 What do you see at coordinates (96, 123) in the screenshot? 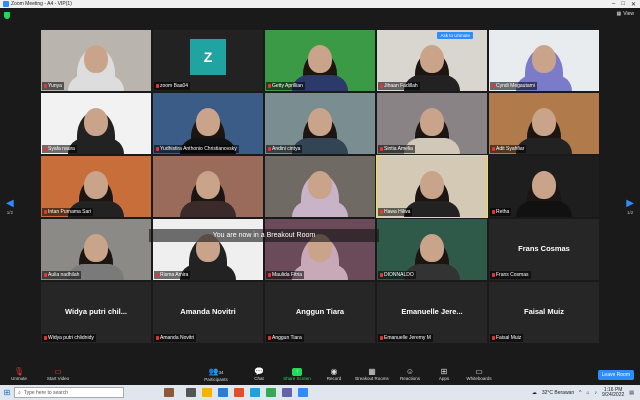
I see `participant-tile: Syafa naura` at bounding box center [96, 123].